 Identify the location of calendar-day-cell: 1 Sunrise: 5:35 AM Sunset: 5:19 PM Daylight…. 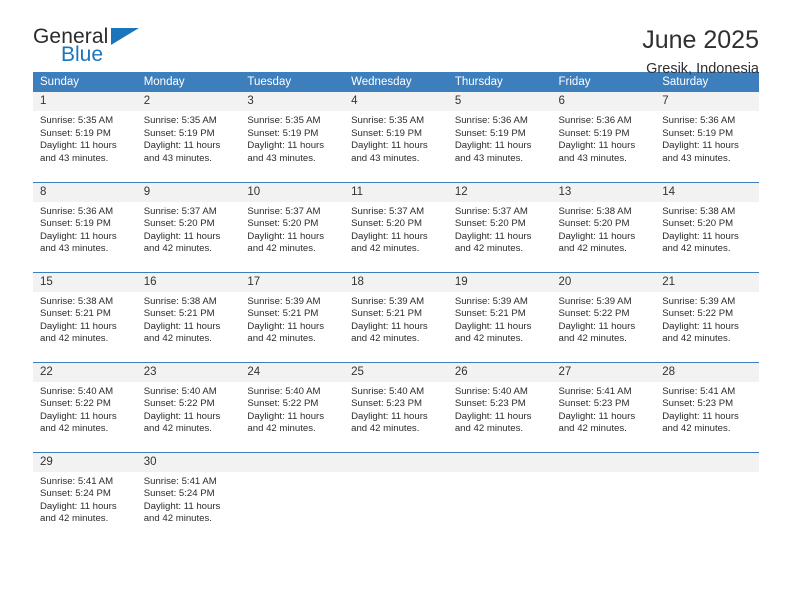
(85, 137).